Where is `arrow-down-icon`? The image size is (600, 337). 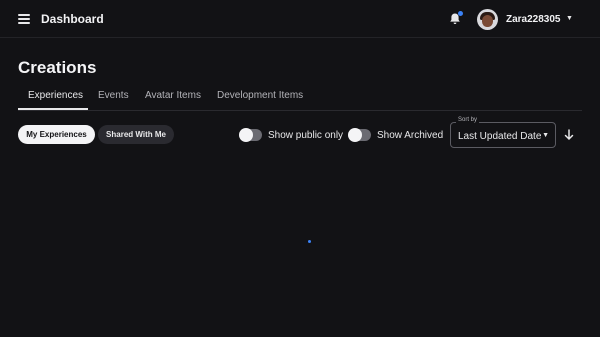 arrow-down-icon is located at coordinates (569, 135).